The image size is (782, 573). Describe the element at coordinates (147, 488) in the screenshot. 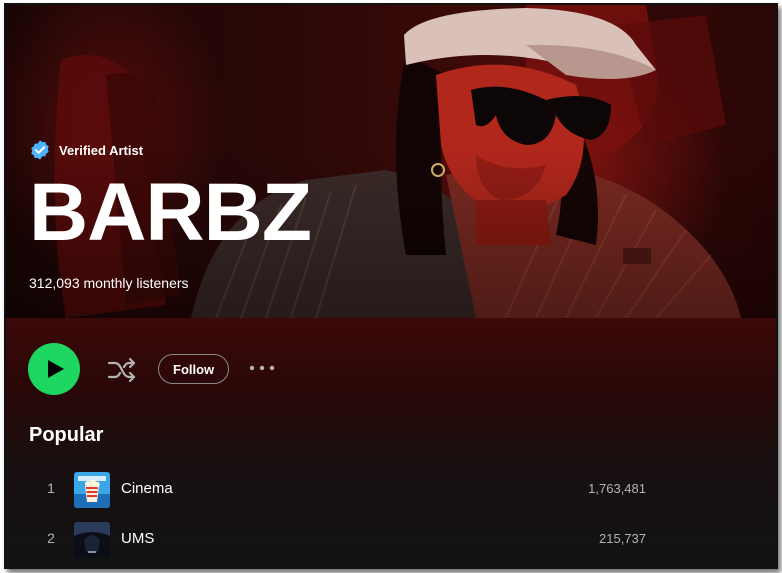

I see `track-title: Cinema` at that location.